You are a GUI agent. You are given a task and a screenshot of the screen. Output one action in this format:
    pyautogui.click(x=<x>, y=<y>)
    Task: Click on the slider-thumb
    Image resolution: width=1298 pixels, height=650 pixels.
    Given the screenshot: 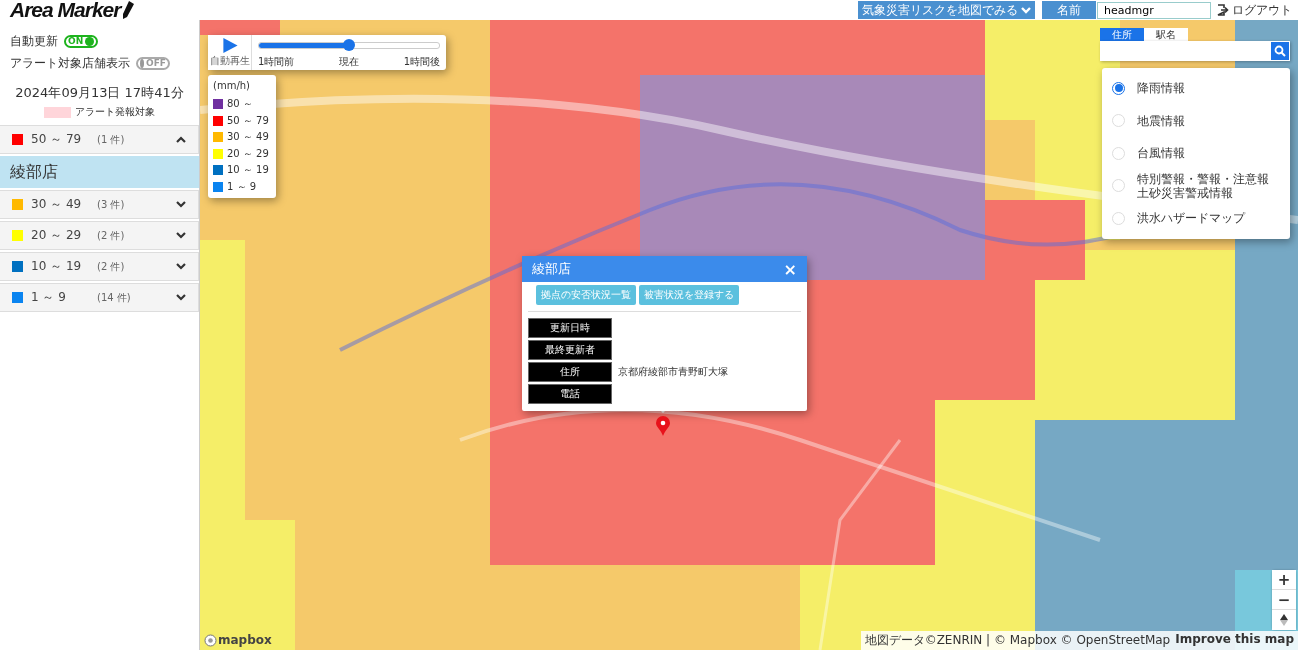 What is the action you would take?
    pyautogui.click(x=349, y=45)
    